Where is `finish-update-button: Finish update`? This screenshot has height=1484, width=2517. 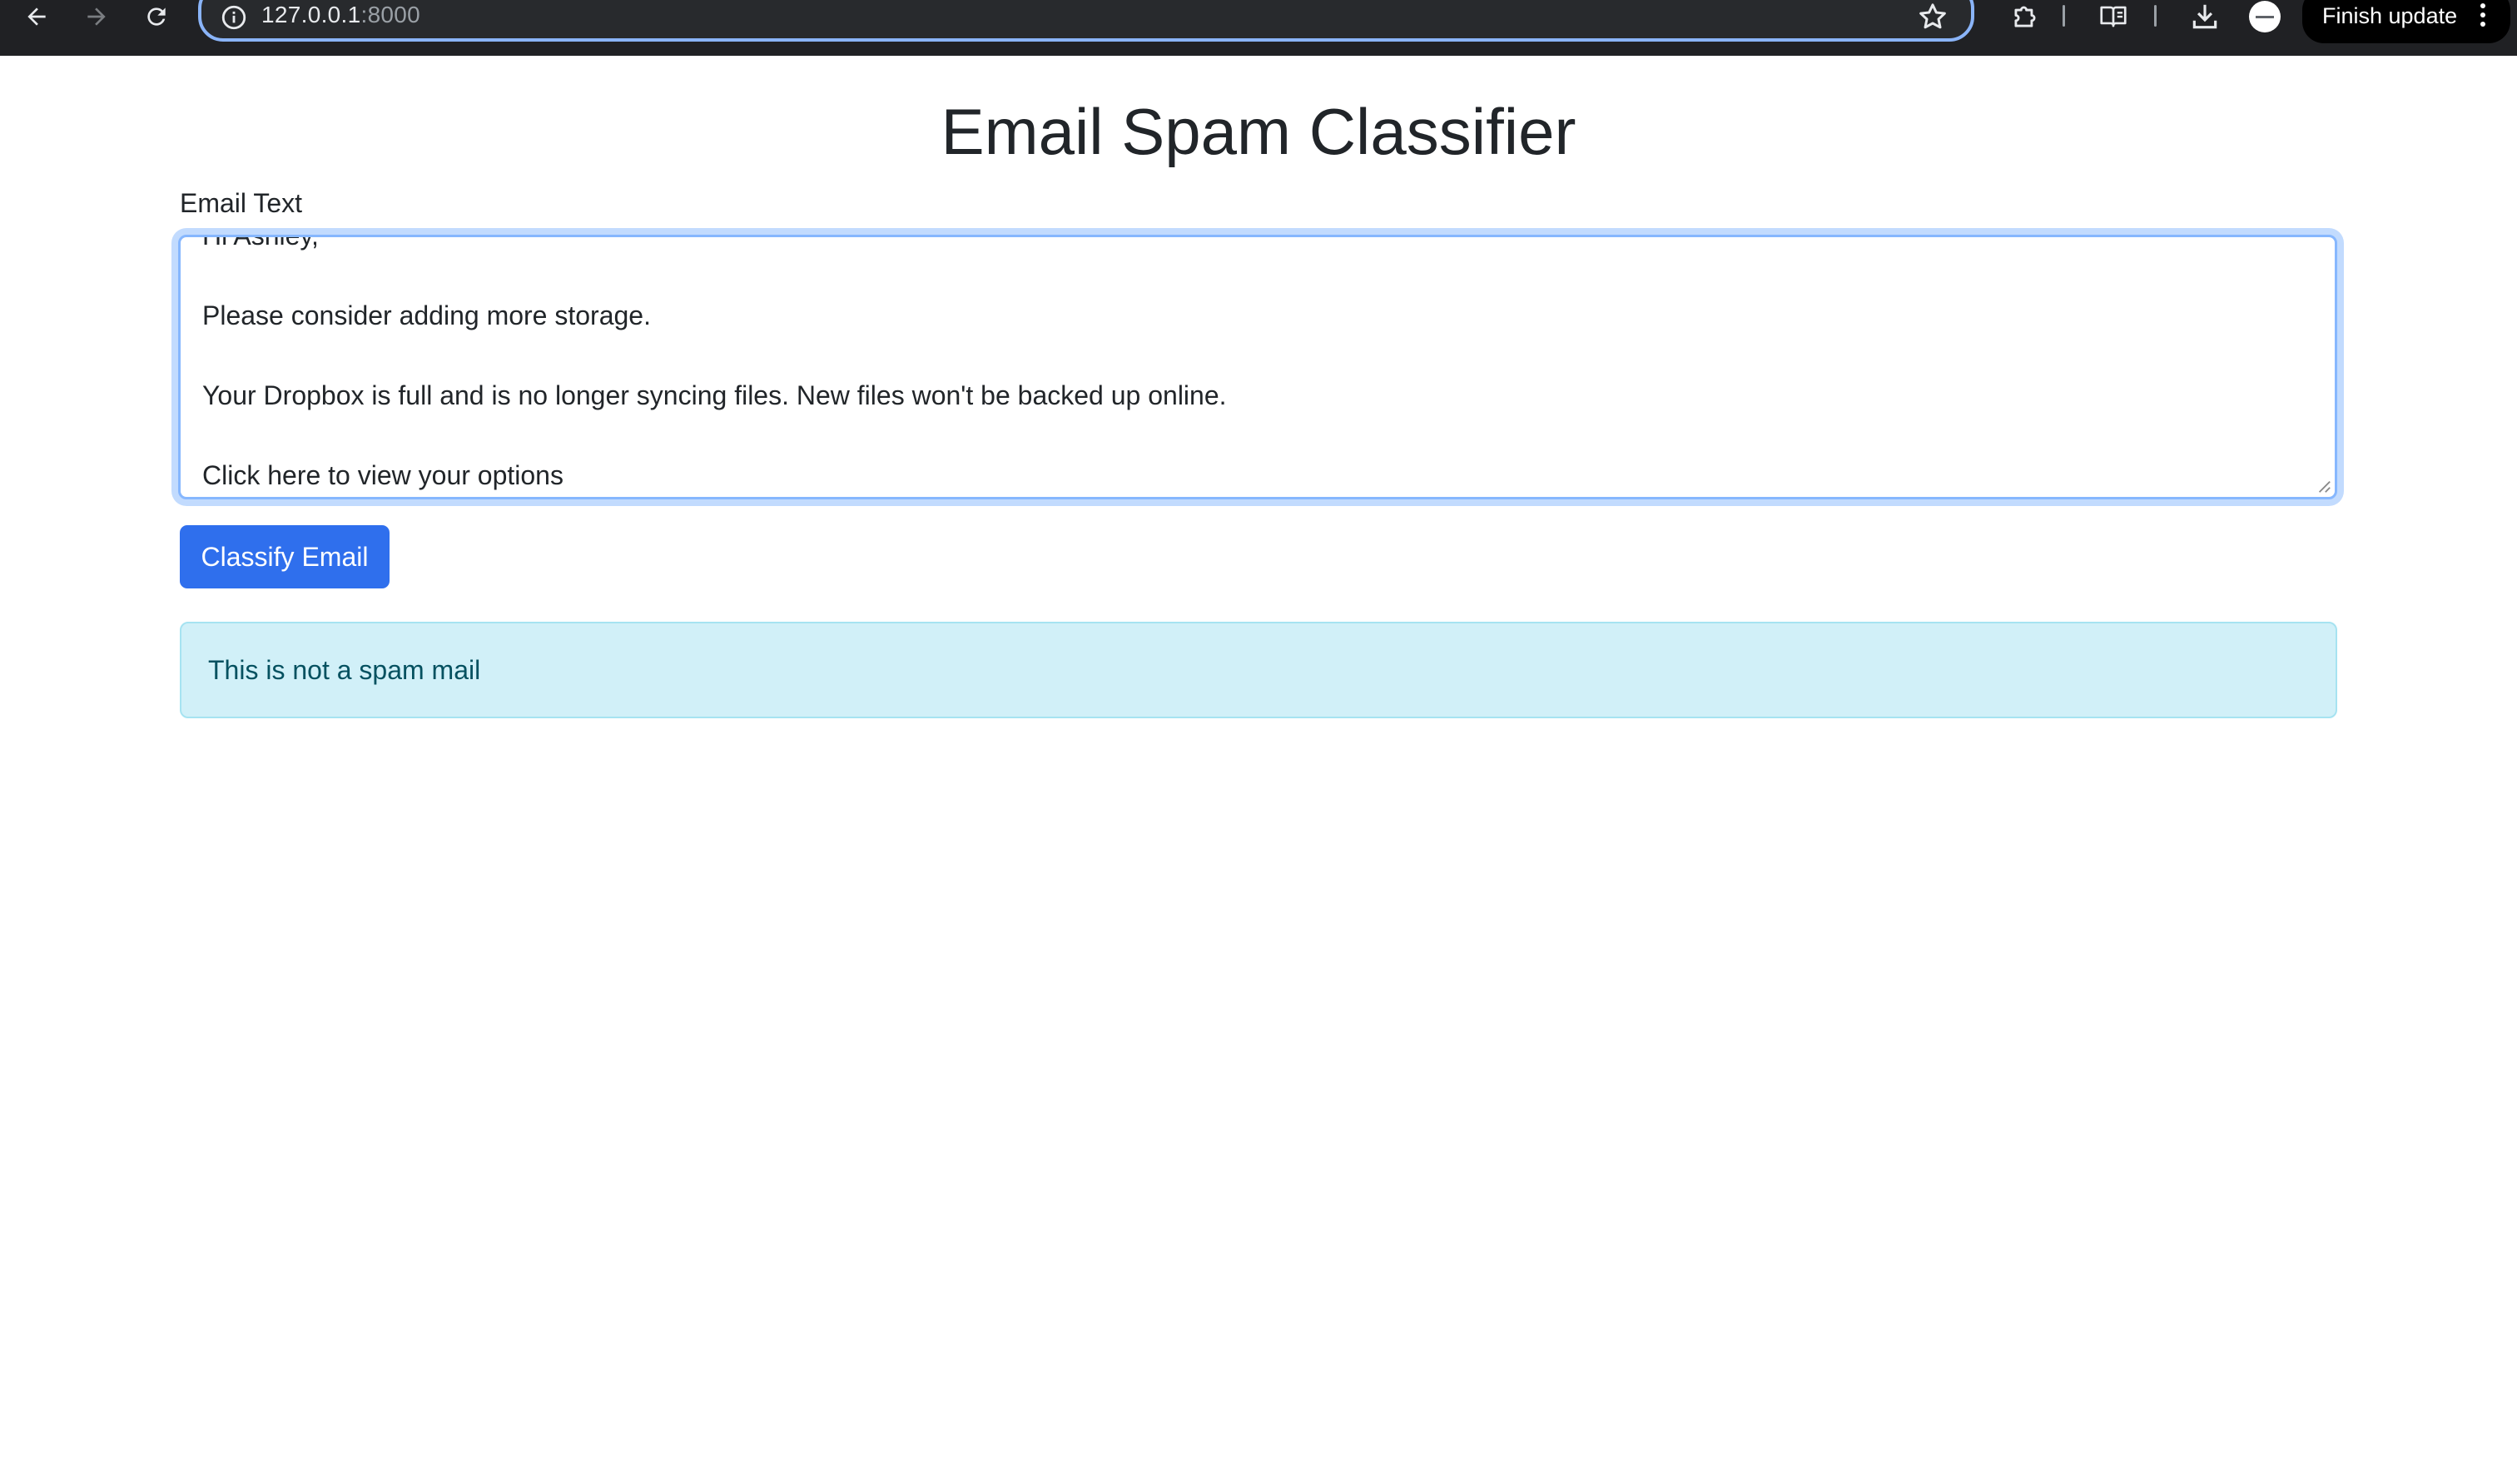 finish-update-button: Finish update is located at coordinates (2406, 21).